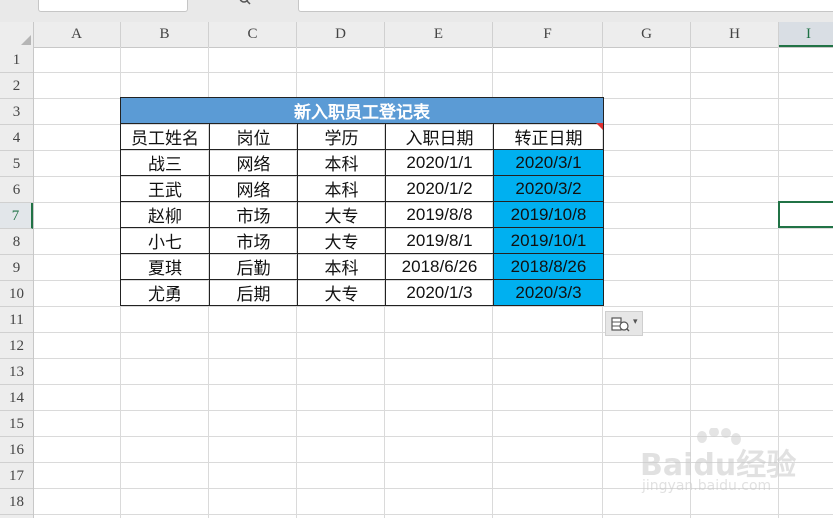  Describe the element at coordinates (165, 136) in the screenshot. I see `header-cell: 员工姓名` at that location.